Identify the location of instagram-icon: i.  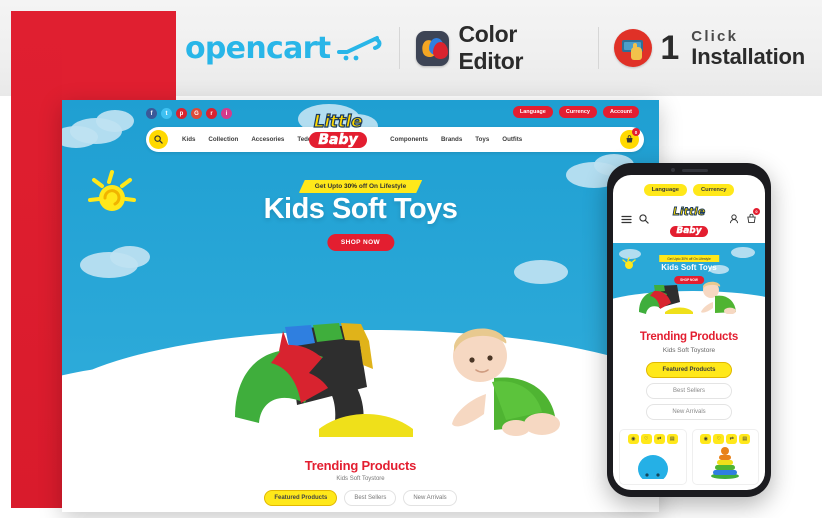
(226, 113).